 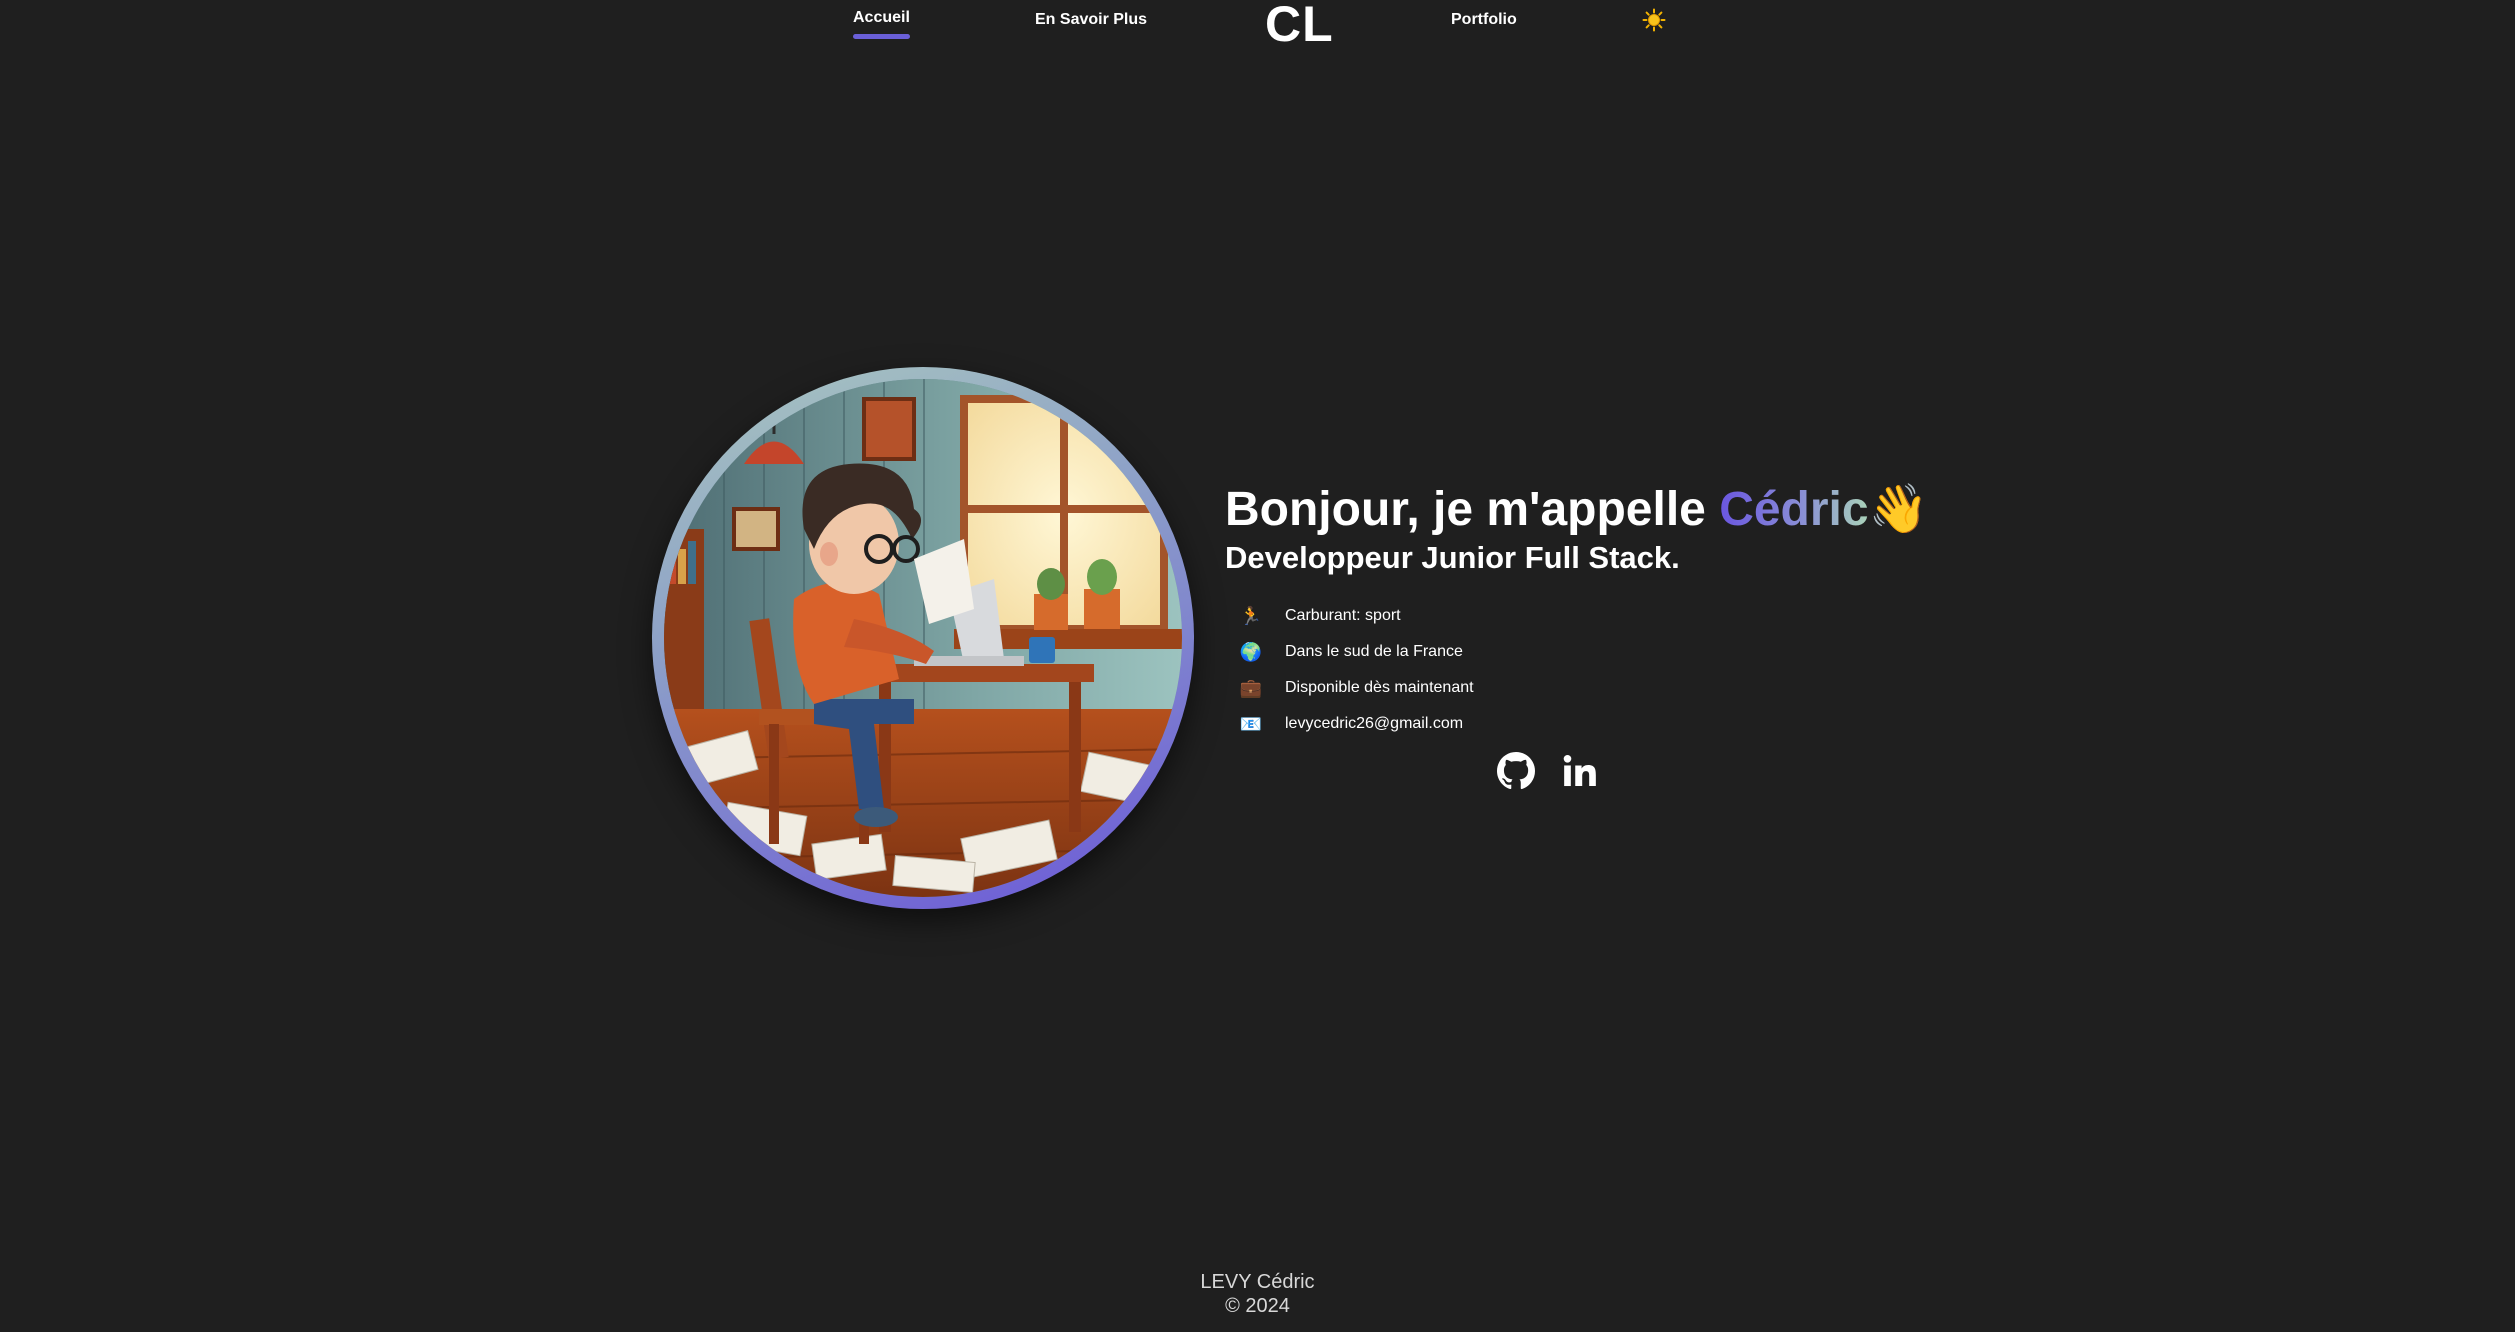 I want to click on runner-icon: 🏃, so click(x=1251, y=615).